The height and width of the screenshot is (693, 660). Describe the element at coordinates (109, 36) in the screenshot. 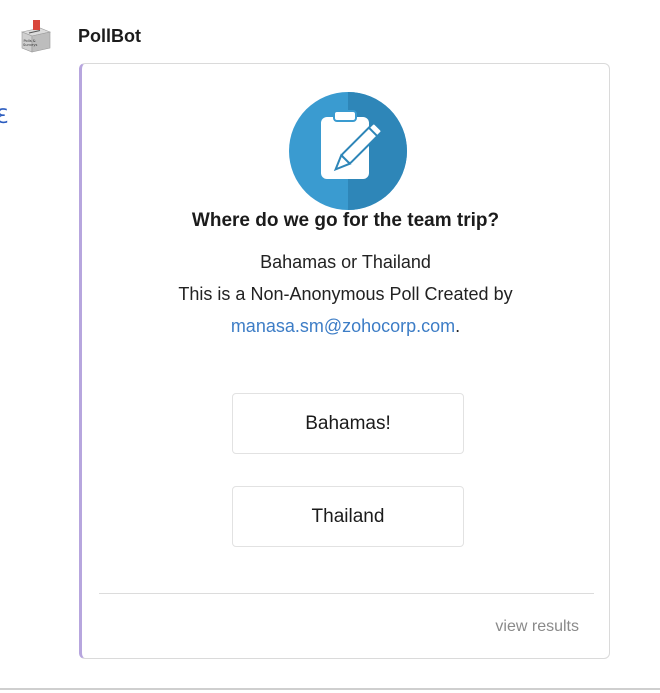

I see `bot-name: PollBot` at that location.